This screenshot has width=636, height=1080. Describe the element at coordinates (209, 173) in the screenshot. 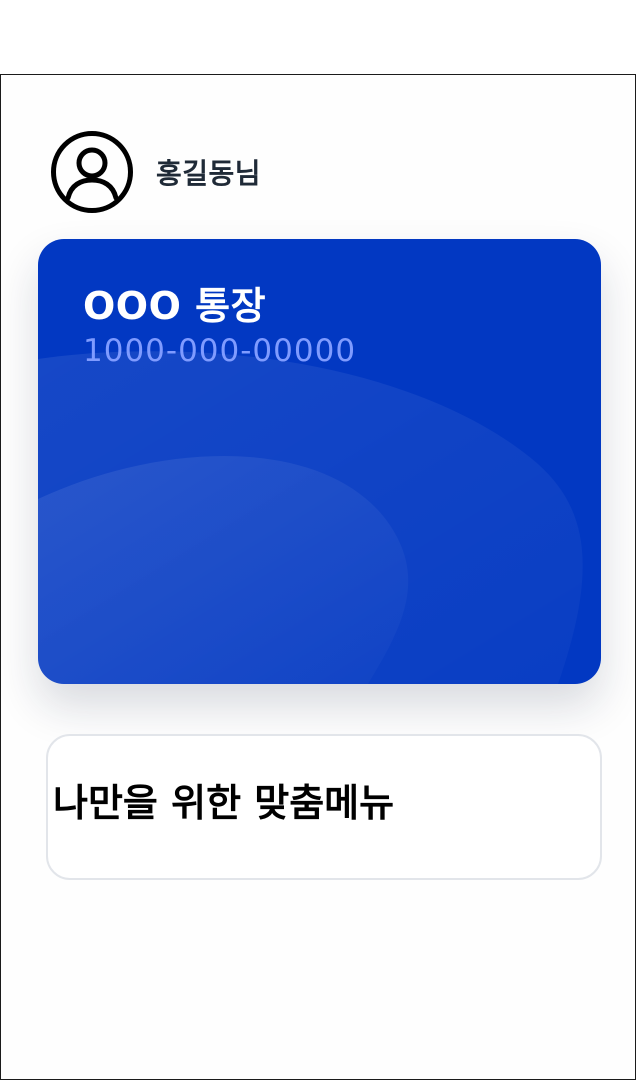

I see `user-name: 홍길동님` at that location.